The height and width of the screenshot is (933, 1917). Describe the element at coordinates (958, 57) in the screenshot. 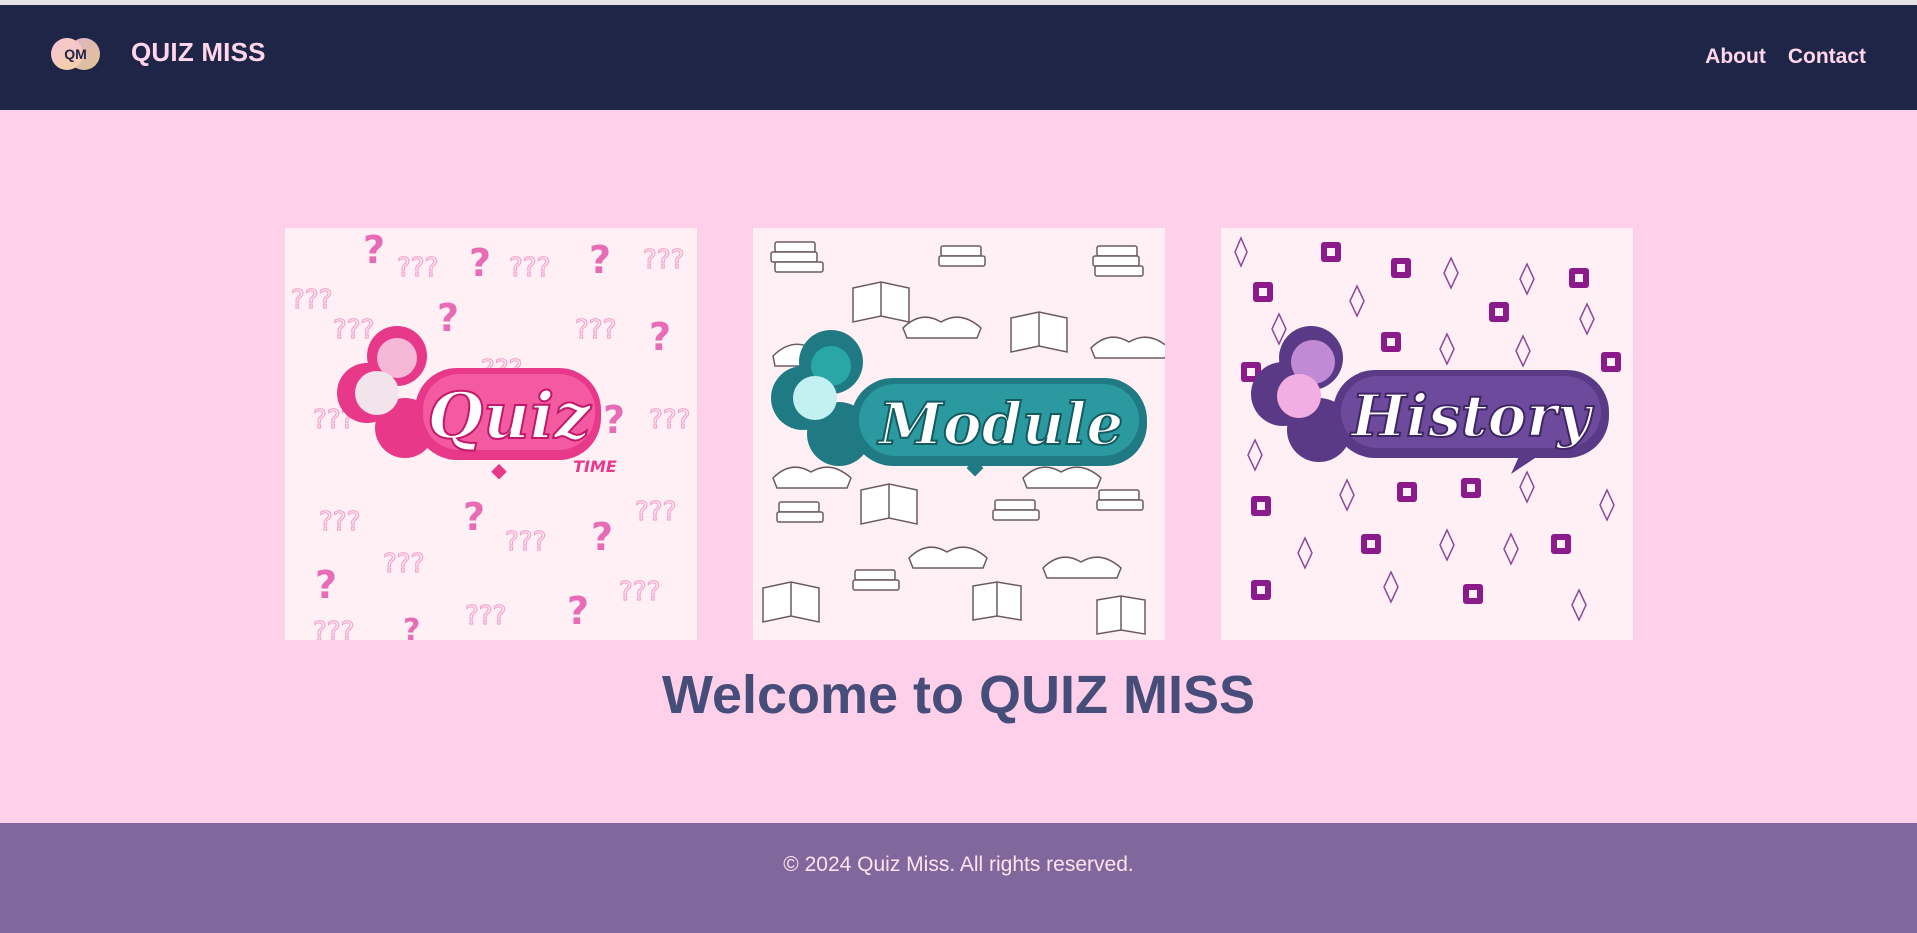

I see `navbar: QM QUIZ MISS About Contact` at that location.